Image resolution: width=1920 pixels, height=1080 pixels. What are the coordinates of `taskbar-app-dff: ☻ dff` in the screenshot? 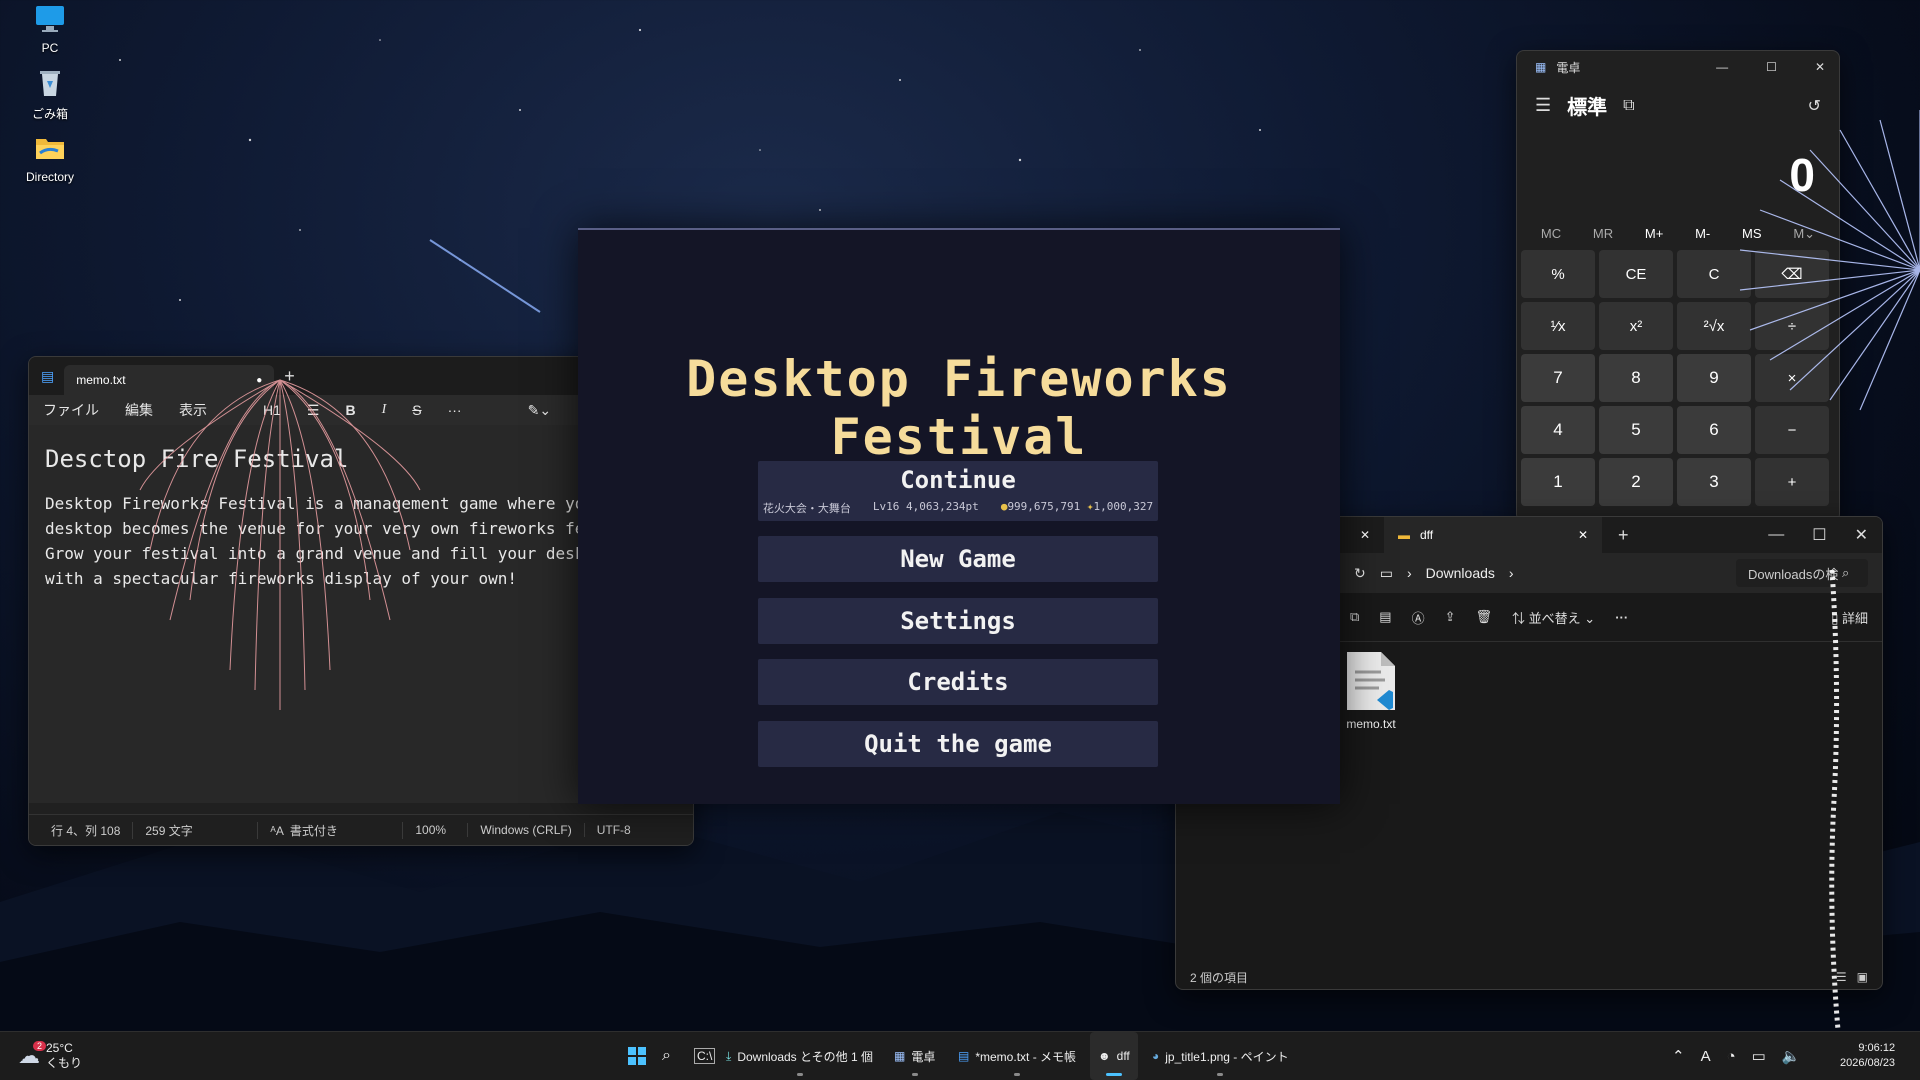 It's located at (1114, 1056).